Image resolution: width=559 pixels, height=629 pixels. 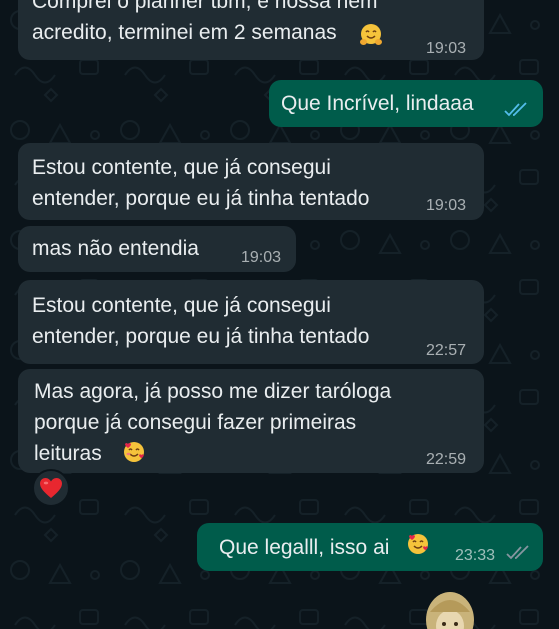 What do you see at coordinates (446, 459) in the screenshot?
I see `message-time: 22:59` at bounding box center [446, 459].